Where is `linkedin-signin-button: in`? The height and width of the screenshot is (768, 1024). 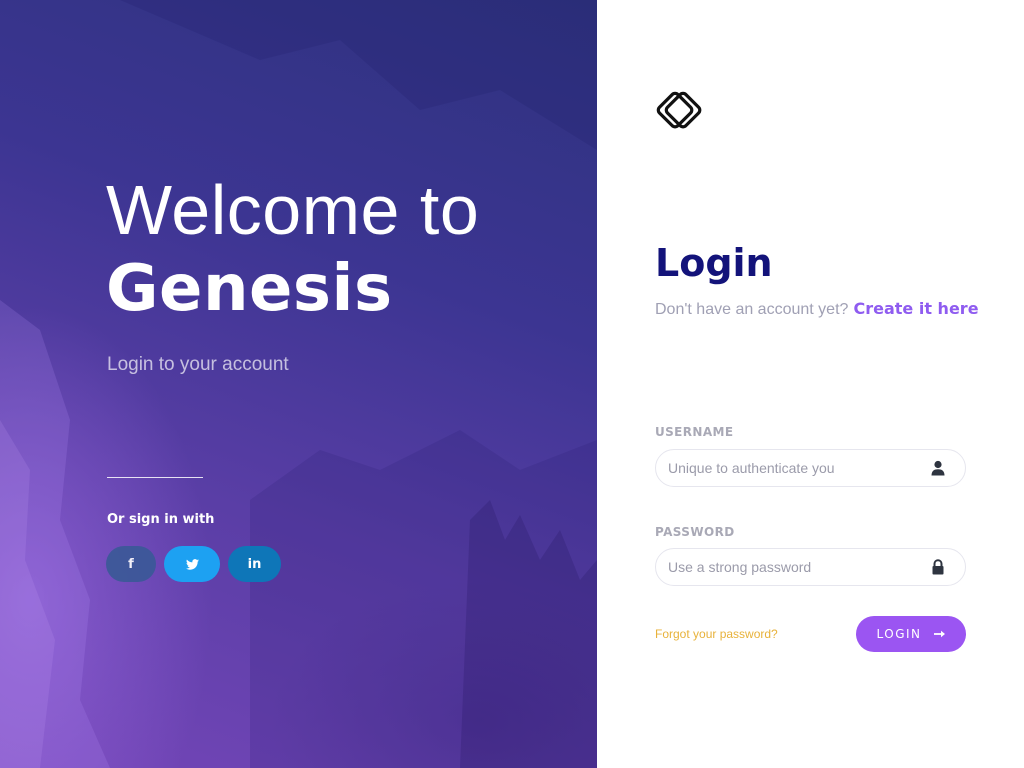 linkedin-signin-button: in is located at coordinates (254, 564).